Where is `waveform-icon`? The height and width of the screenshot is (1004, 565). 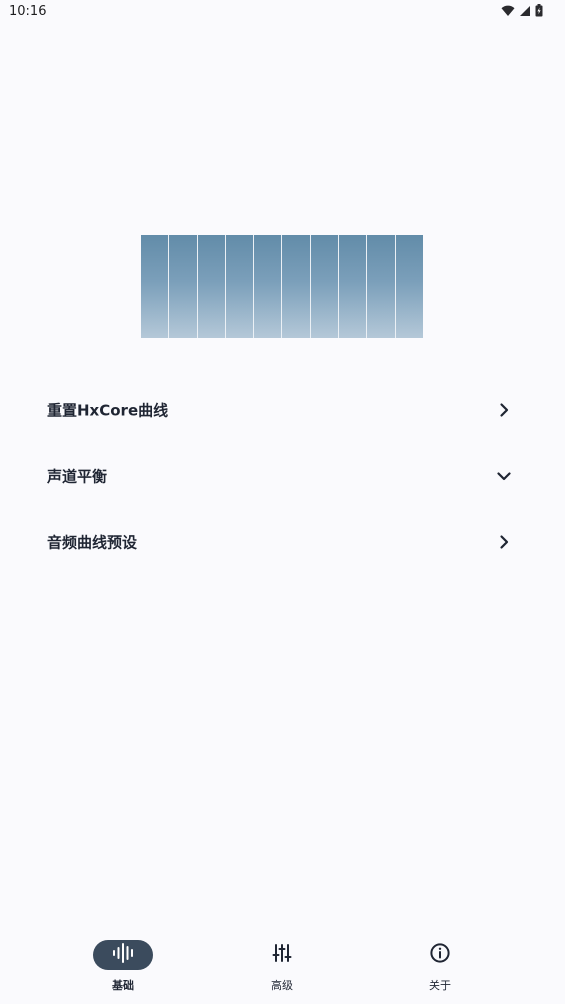 waveform-icon is located at coordinates (123, 955).